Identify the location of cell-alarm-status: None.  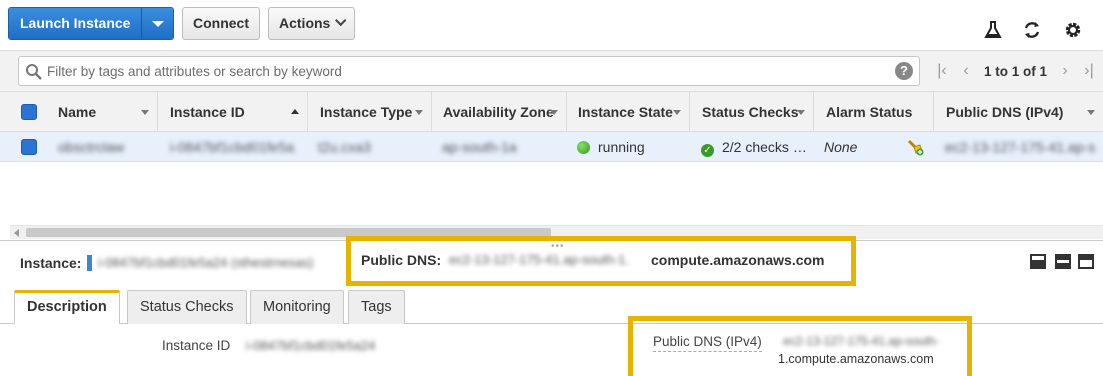
(841, 147).